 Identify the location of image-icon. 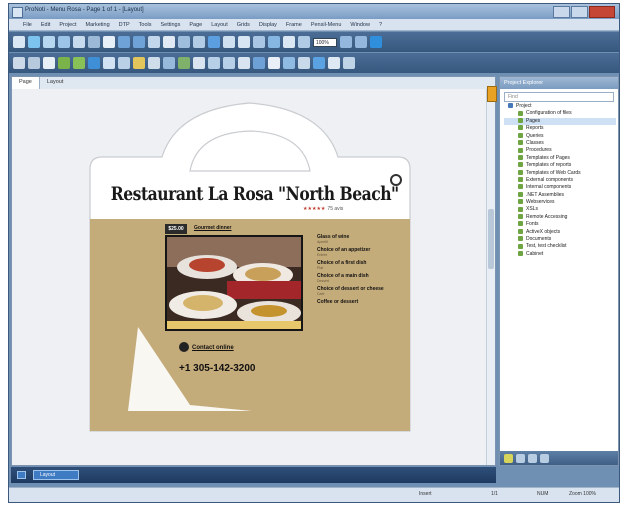
(229, 42).